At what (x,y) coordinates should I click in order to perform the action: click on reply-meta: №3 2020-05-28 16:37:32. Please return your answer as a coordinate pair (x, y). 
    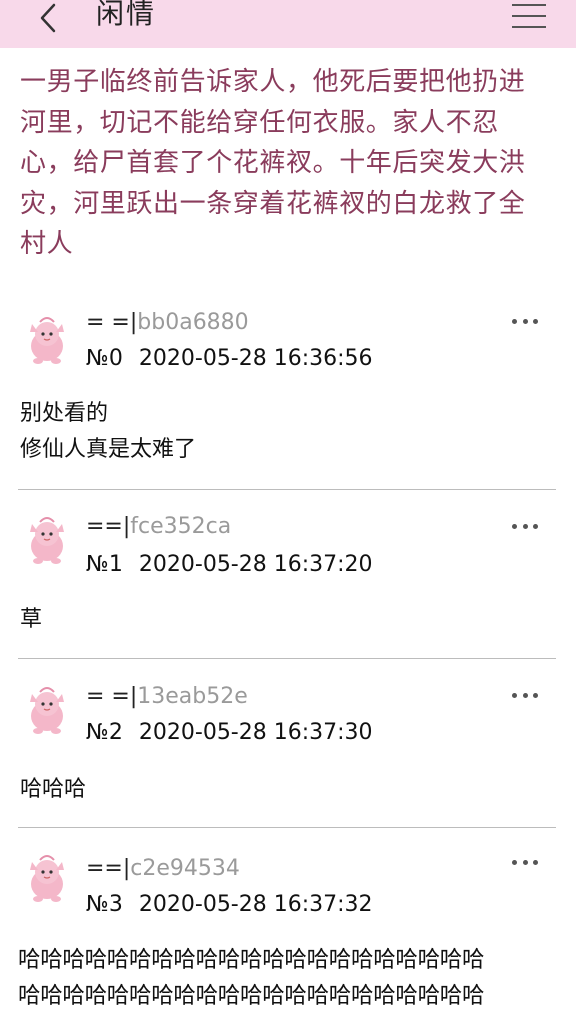
    Looking at the image, I should click on (229, 905).